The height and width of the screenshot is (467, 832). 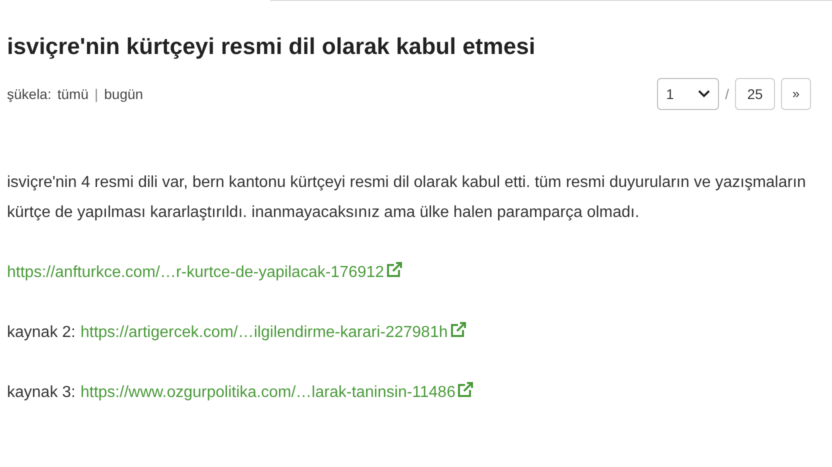 What do you see at coordinates (41, 332) in the screenshot?
I see `source-label: kaynak 2:` at bounding box center [41, 332].